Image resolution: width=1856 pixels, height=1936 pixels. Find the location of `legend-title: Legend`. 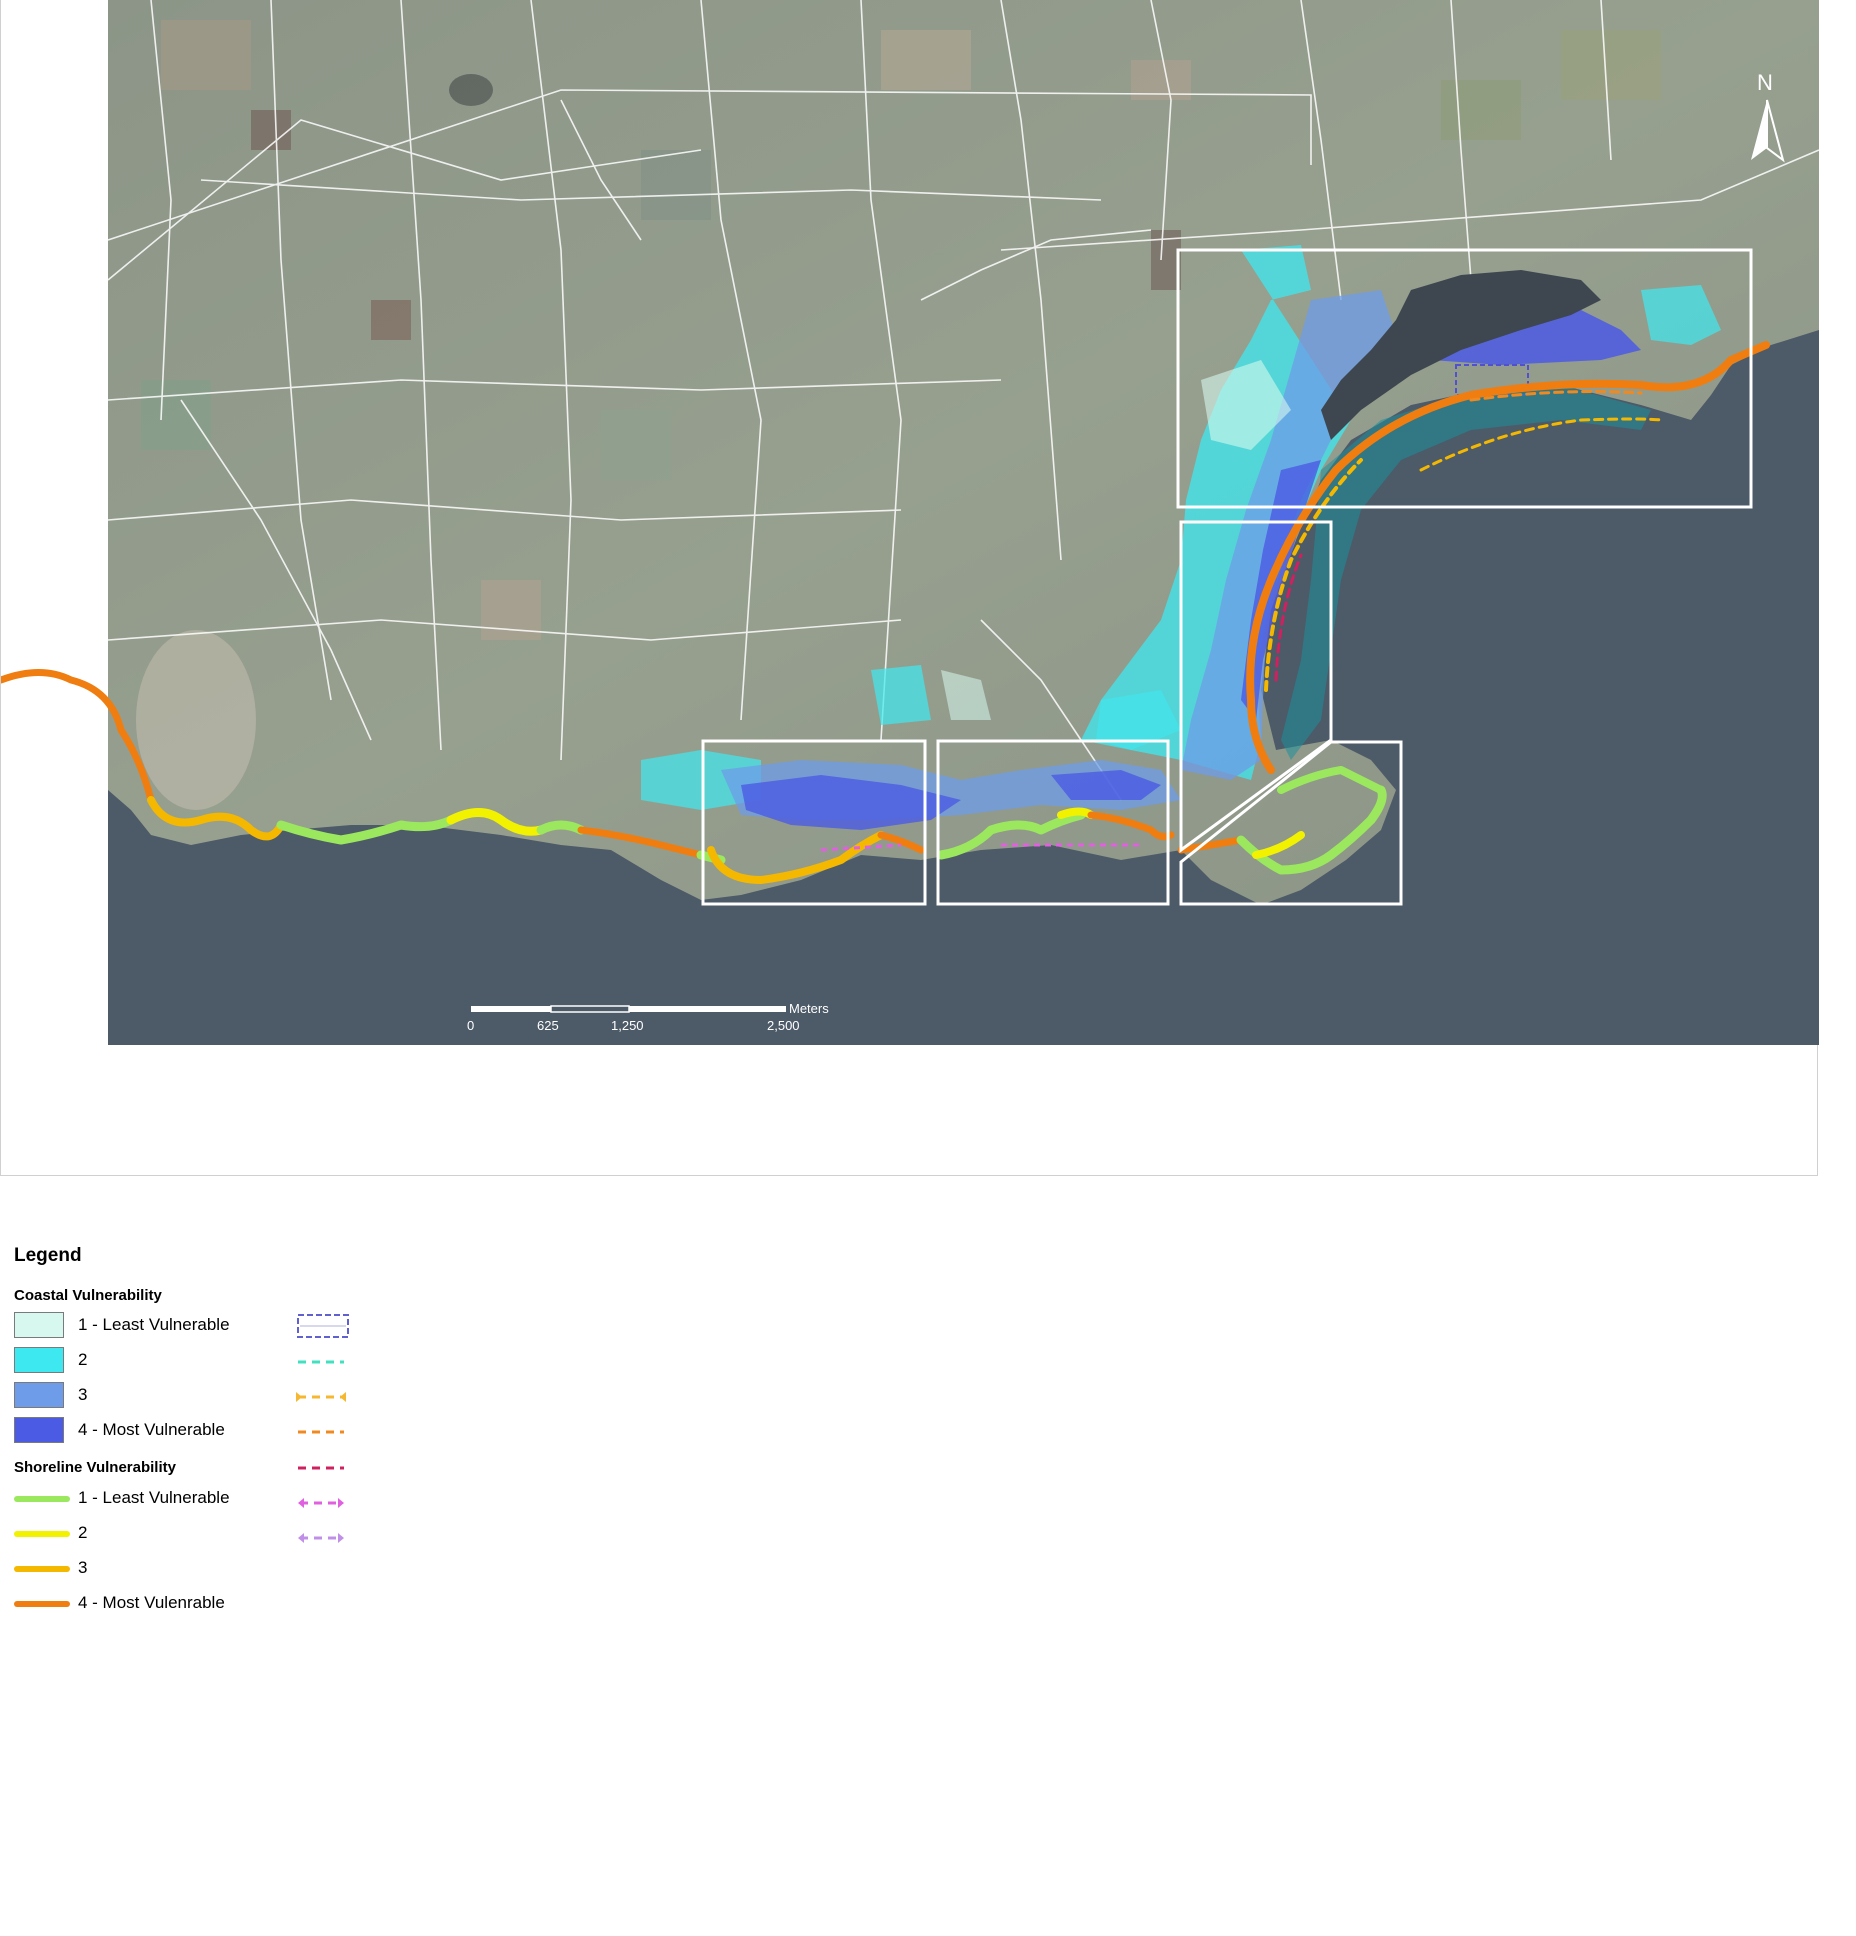

legend-title: Legend is located at coordinates (48, 1255).